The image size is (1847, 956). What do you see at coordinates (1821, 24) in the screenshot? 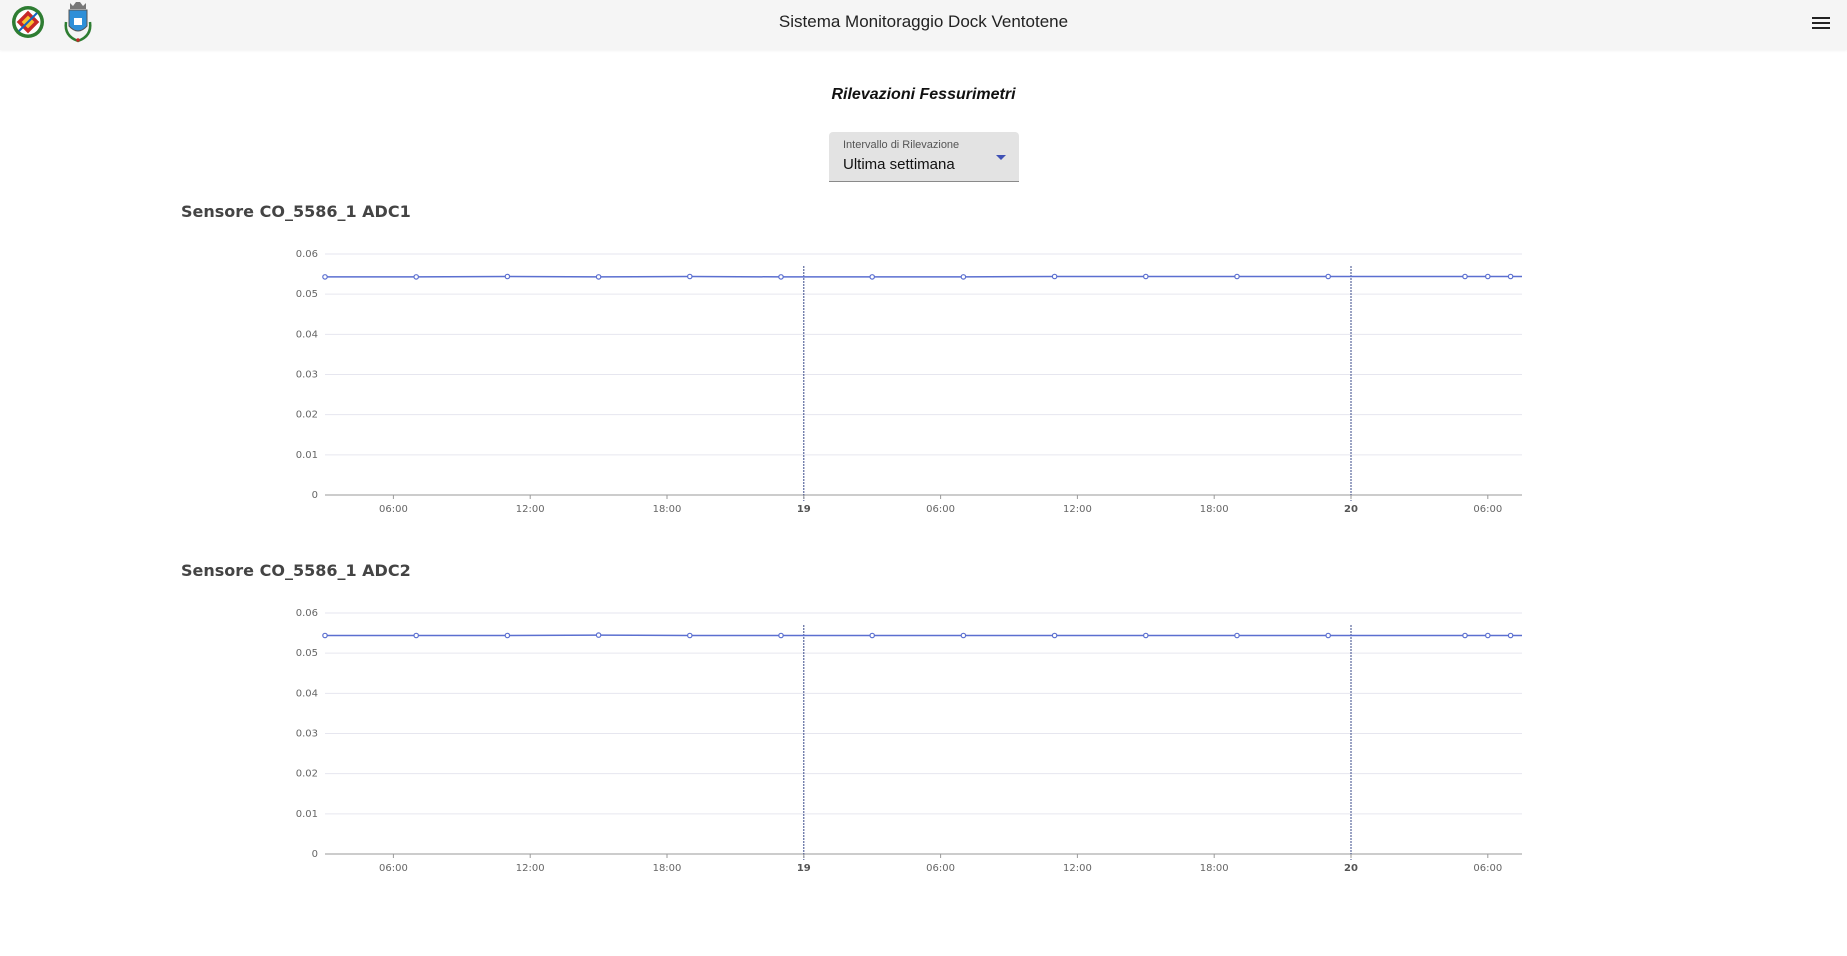
I see `hamburger-menu-icon` at bounding box center [1821, 24].